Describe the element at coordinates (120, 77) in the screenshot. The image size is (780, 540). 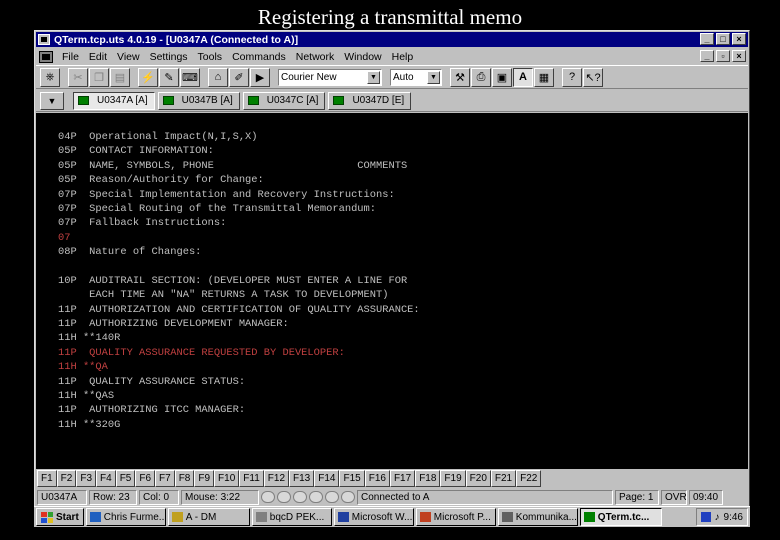
I see `paste-icon: ▤` at that location.